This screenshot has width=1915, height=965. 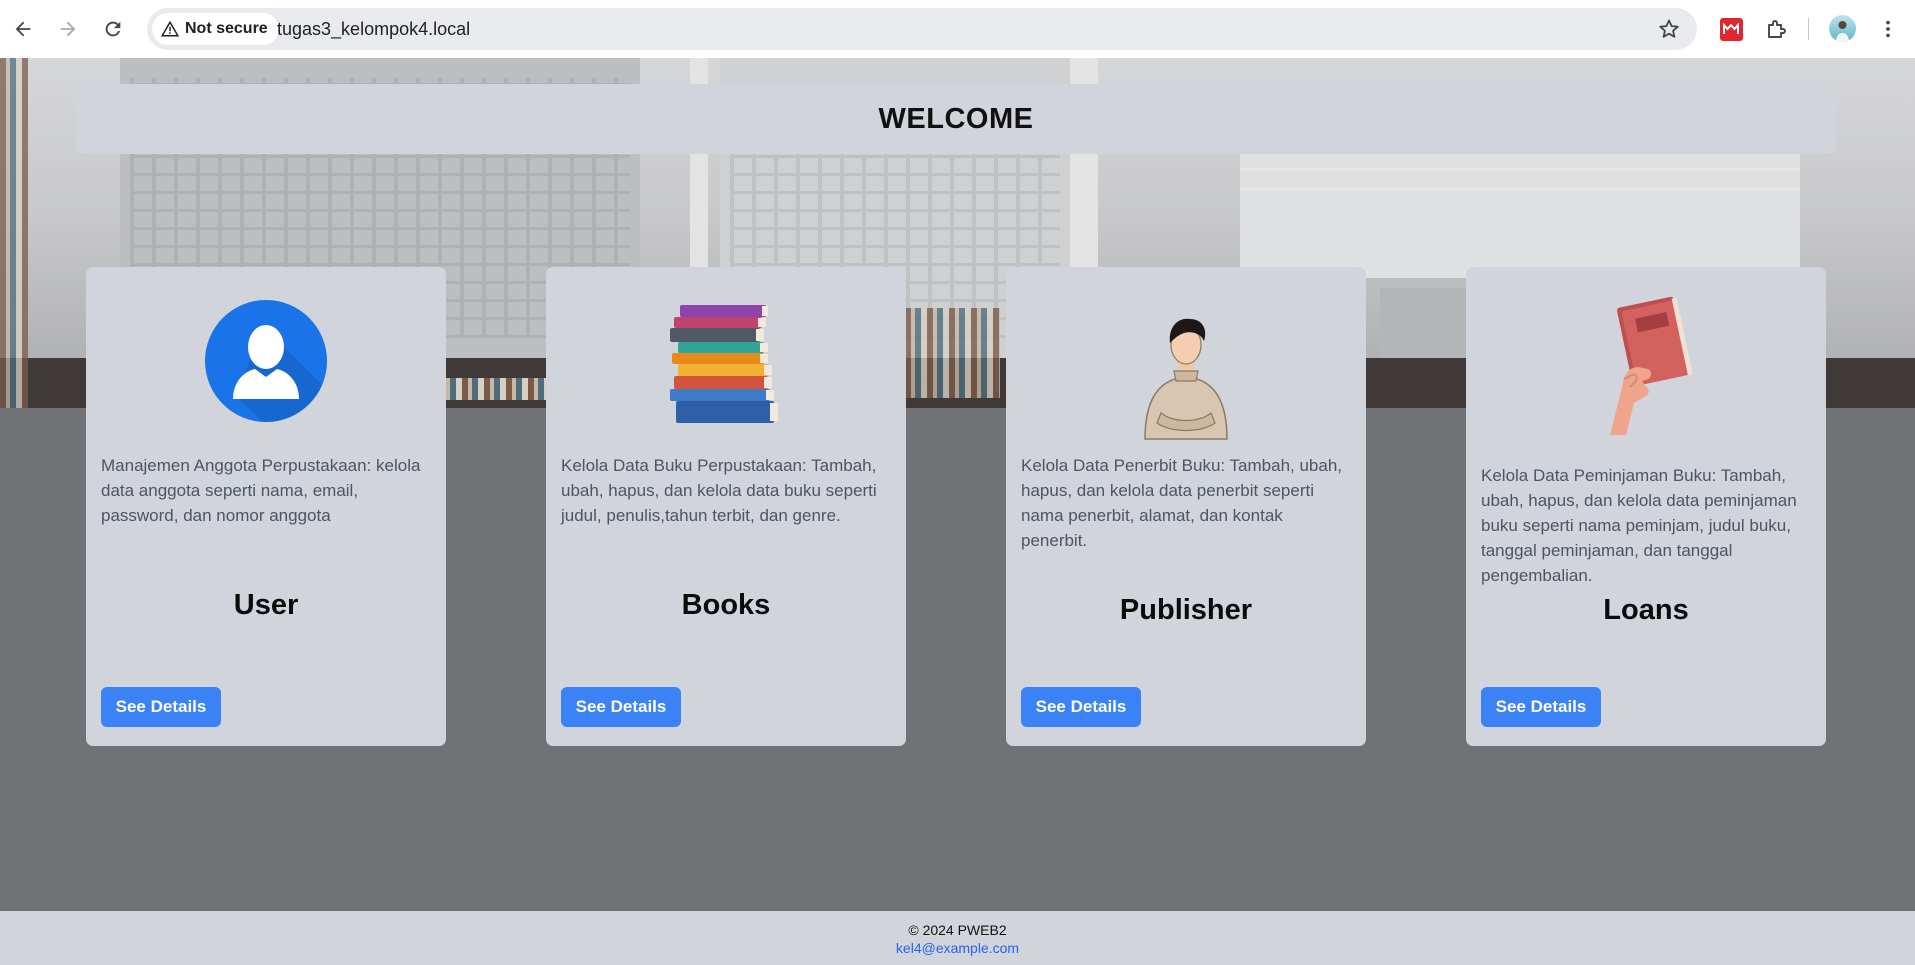 I want to click on browser-toolbar: Not secure tugas3_kelompok4.local, so click(x=957, y=29).